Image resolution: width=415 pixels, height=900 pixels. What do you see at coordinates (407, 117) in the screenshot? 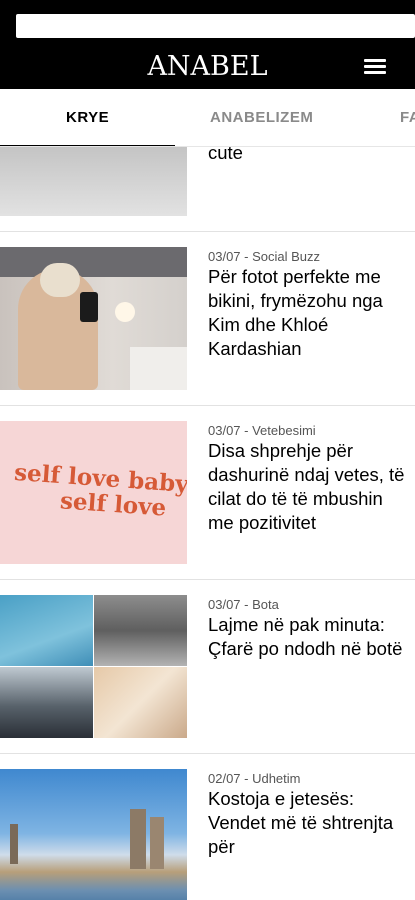
I see `tab-fa: FA` at bounding box center [407, 117].